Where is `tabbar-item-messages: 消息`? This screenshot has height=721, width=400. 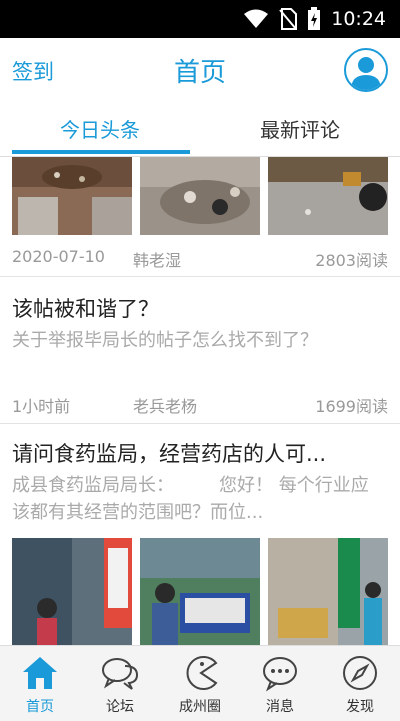 tabbar-item-messages: 消息 is located at coordinates (280, 683).